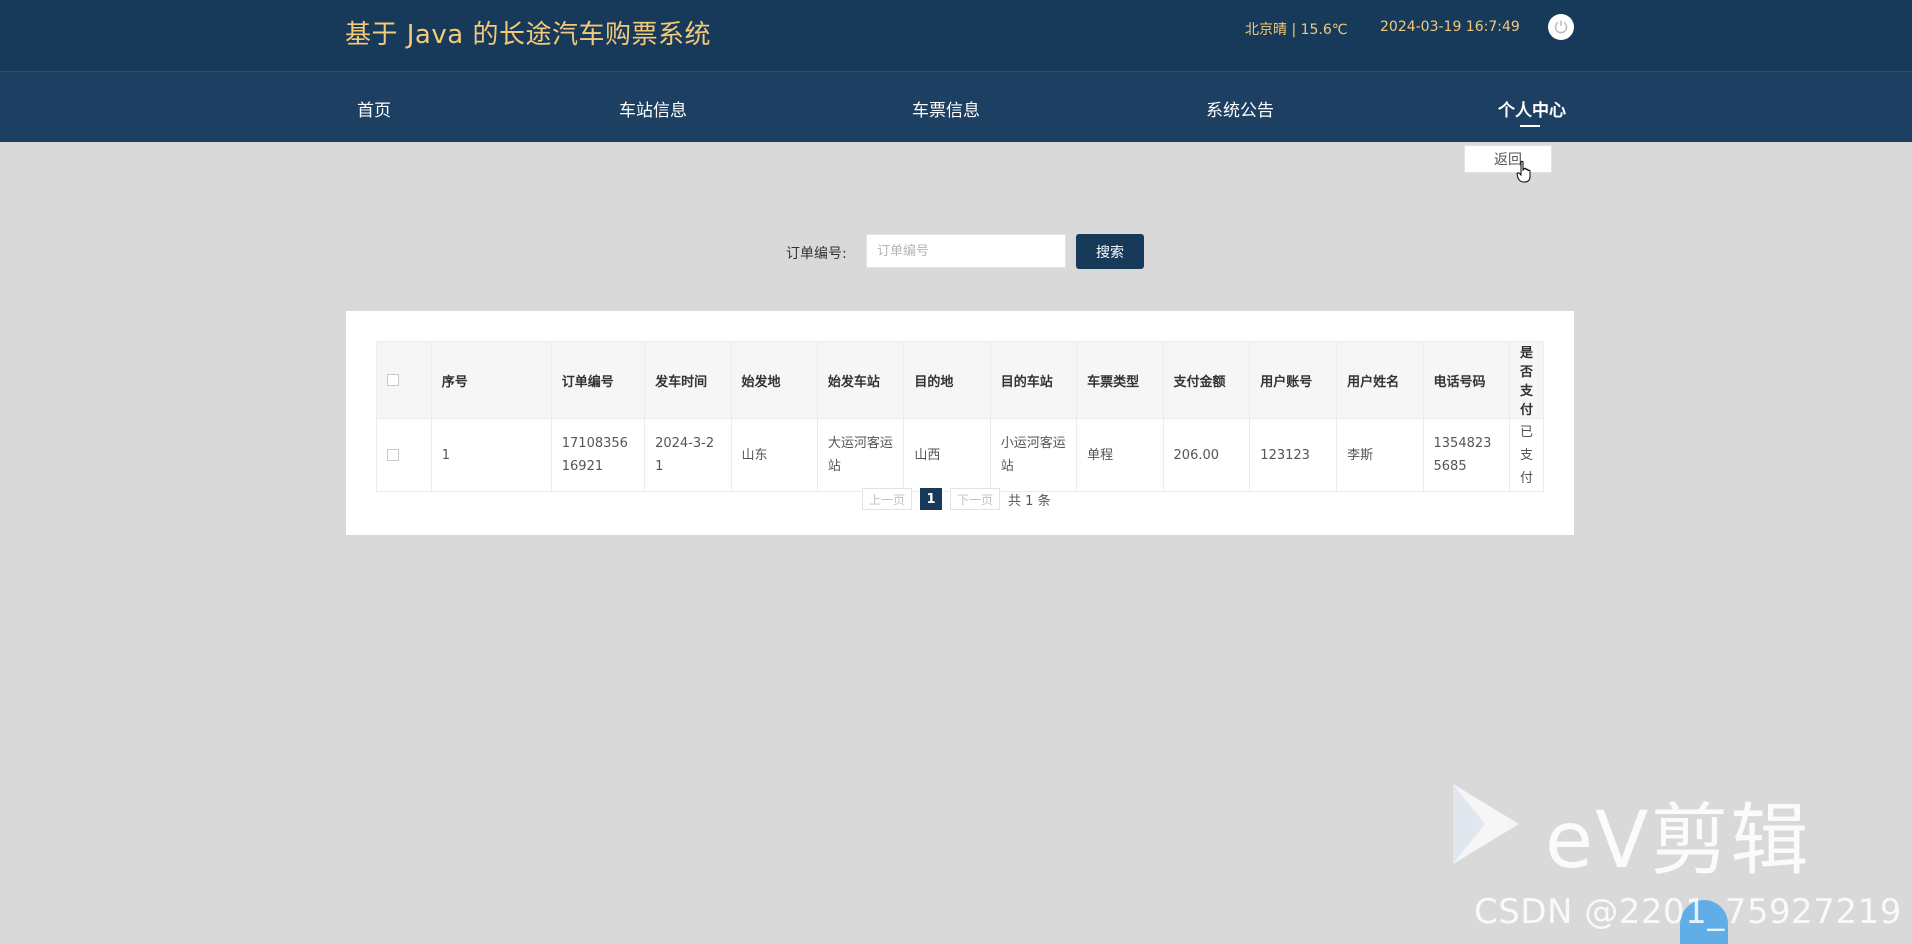 This screenshot has width=1912, height=944. What do you see at coordinates (1293, 380) in the screenshot?
I see `column-header: 用户账号` at bounding box center [1293, 380].